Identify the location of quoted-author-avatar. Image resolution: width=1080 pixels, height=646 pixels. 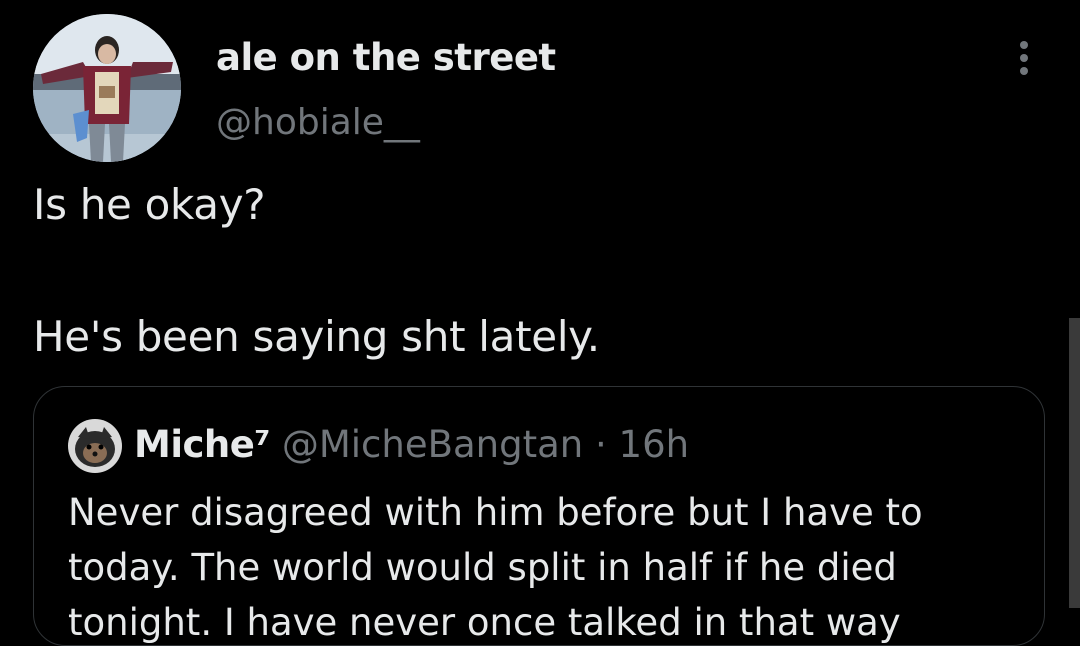
(95, 446).